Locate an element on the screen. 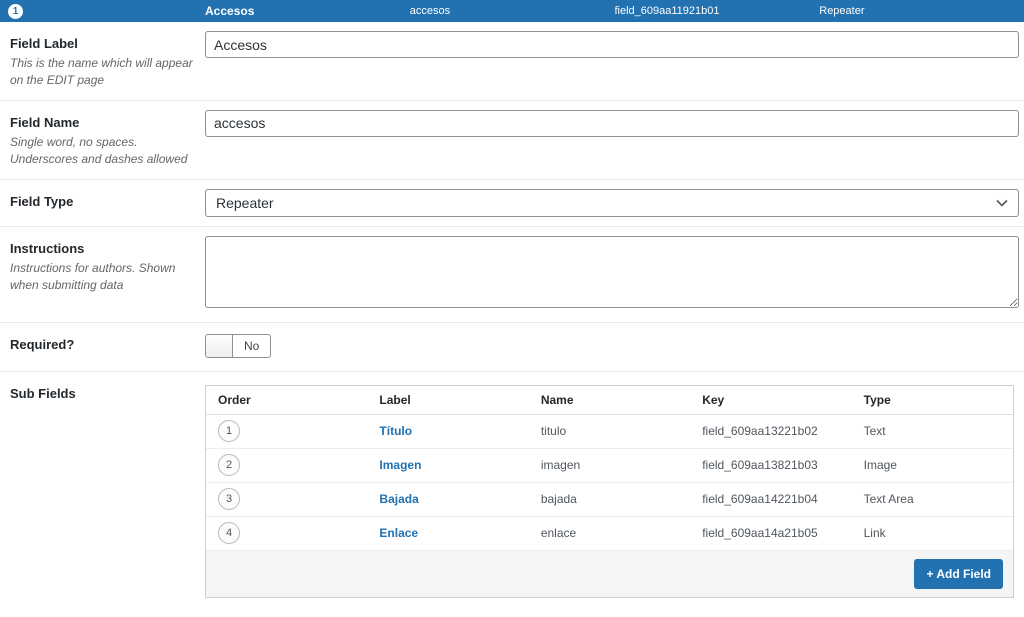  column-header-label: Label is located at coordinates (395, 399).